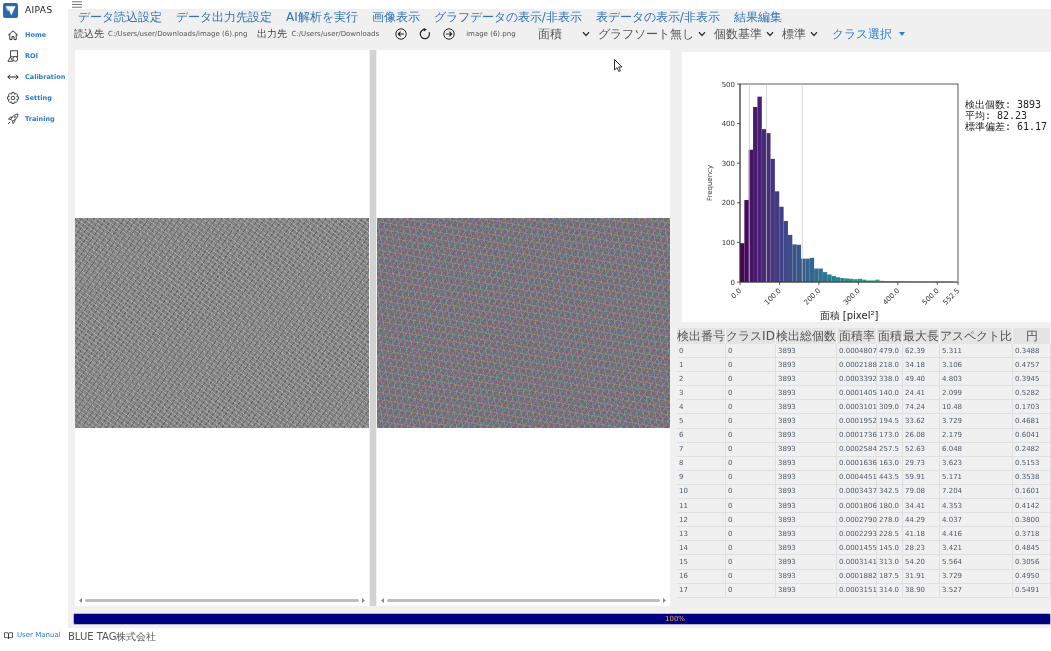 This screenshot has height=651, width=1051. Describe the element at coordinates (112, 636) in the screenshot. I see `company-name: BLUE TAG株式会社` at that location.